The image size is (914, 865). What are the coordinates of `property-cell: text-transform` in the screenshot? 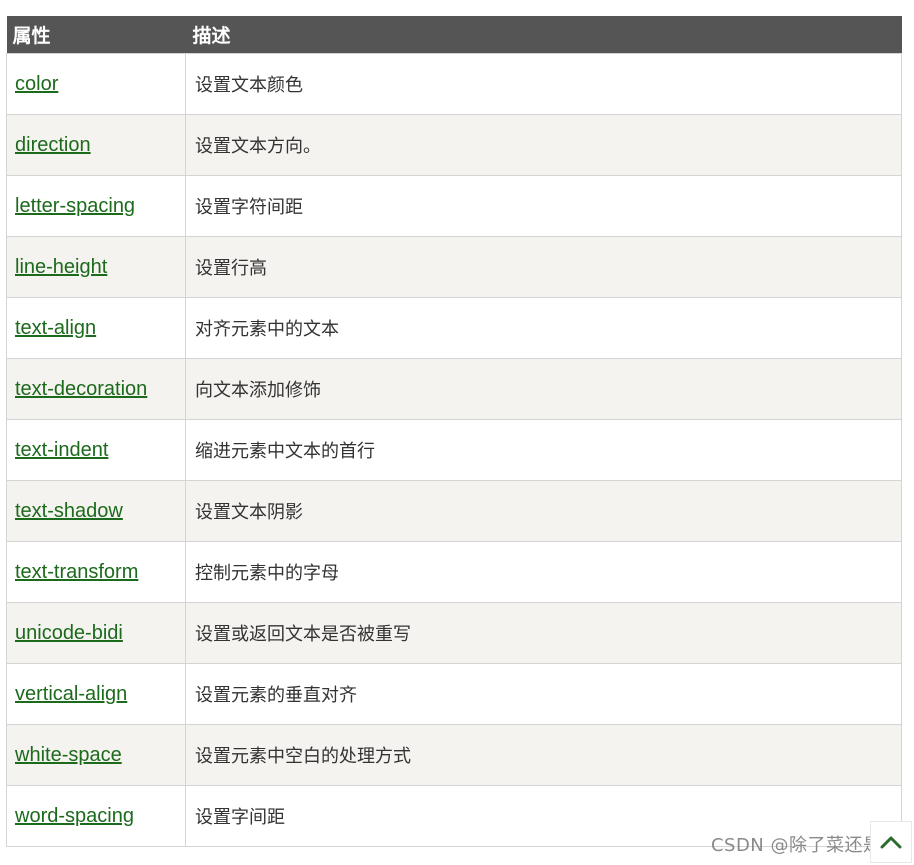 It's located at (96, 572).